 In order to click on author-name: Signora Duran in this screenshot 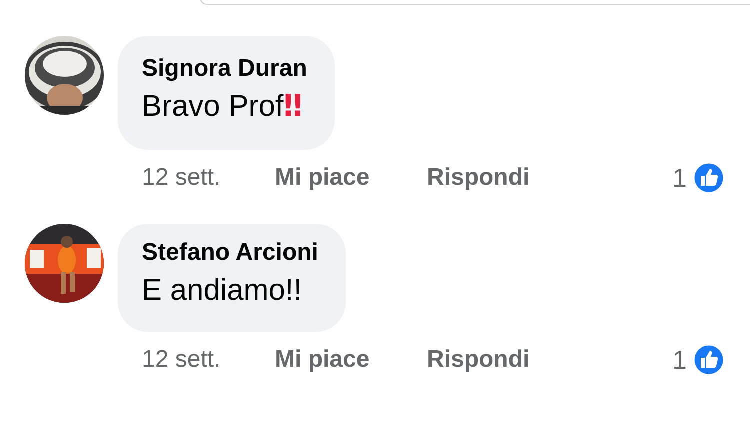, I will do `click(225, 69)`.